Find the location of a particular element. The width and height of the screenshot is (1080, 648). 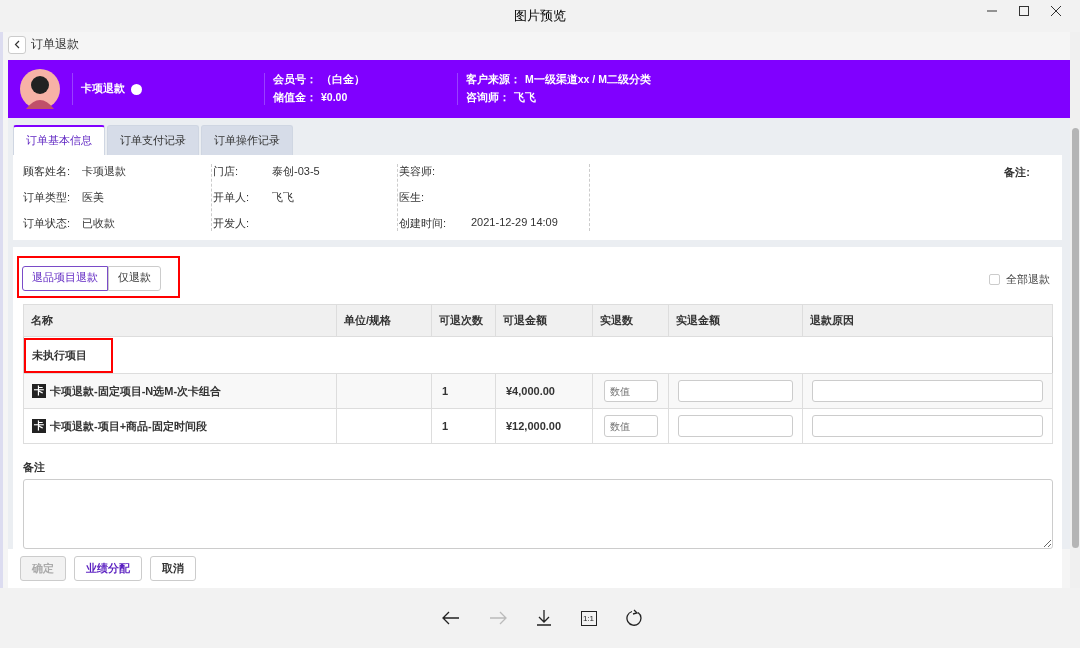

tab: 订单支付记录 is located at coordinates (153, 140).